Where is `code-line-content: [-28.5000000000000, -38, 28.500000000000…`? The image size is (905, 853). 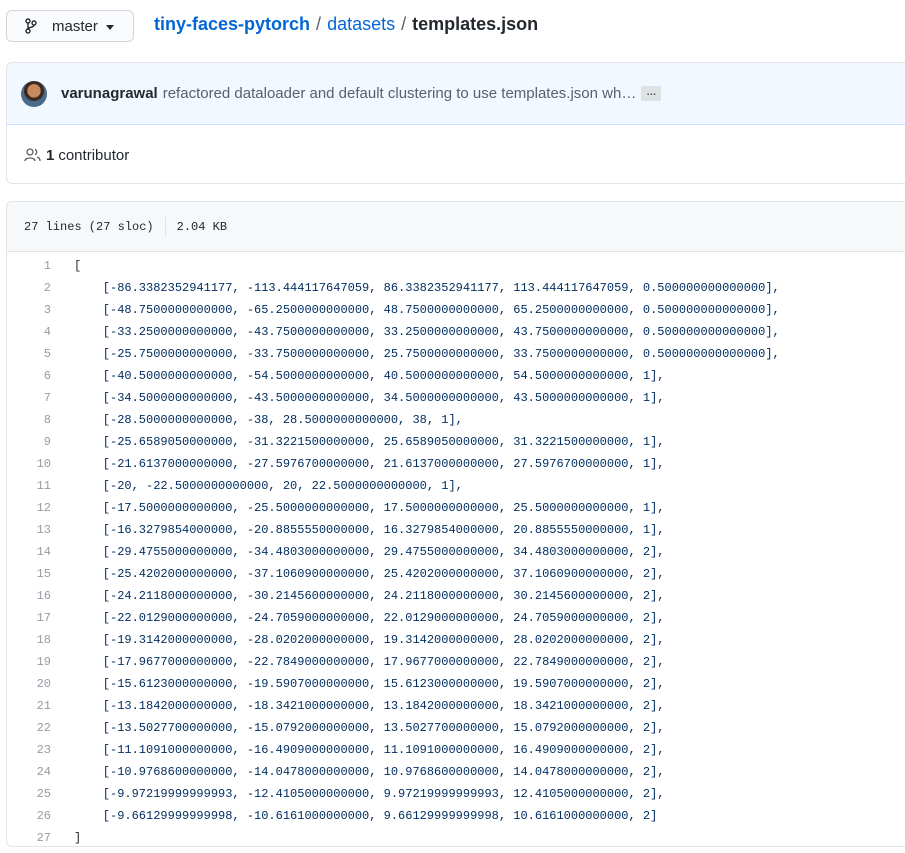
code-line-content: [-28.5000000000000, -38, 28.500000000000… is located at coordinates (268, 420).